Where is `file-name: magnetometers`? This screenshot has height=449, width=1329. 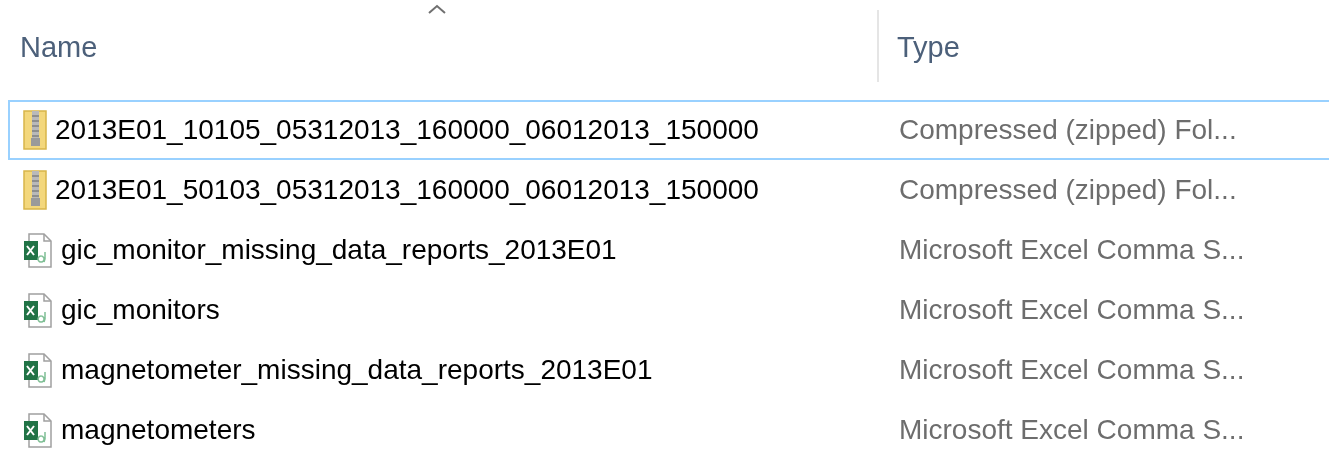 file-name: magnetometers is located at coordinates (158, 430).